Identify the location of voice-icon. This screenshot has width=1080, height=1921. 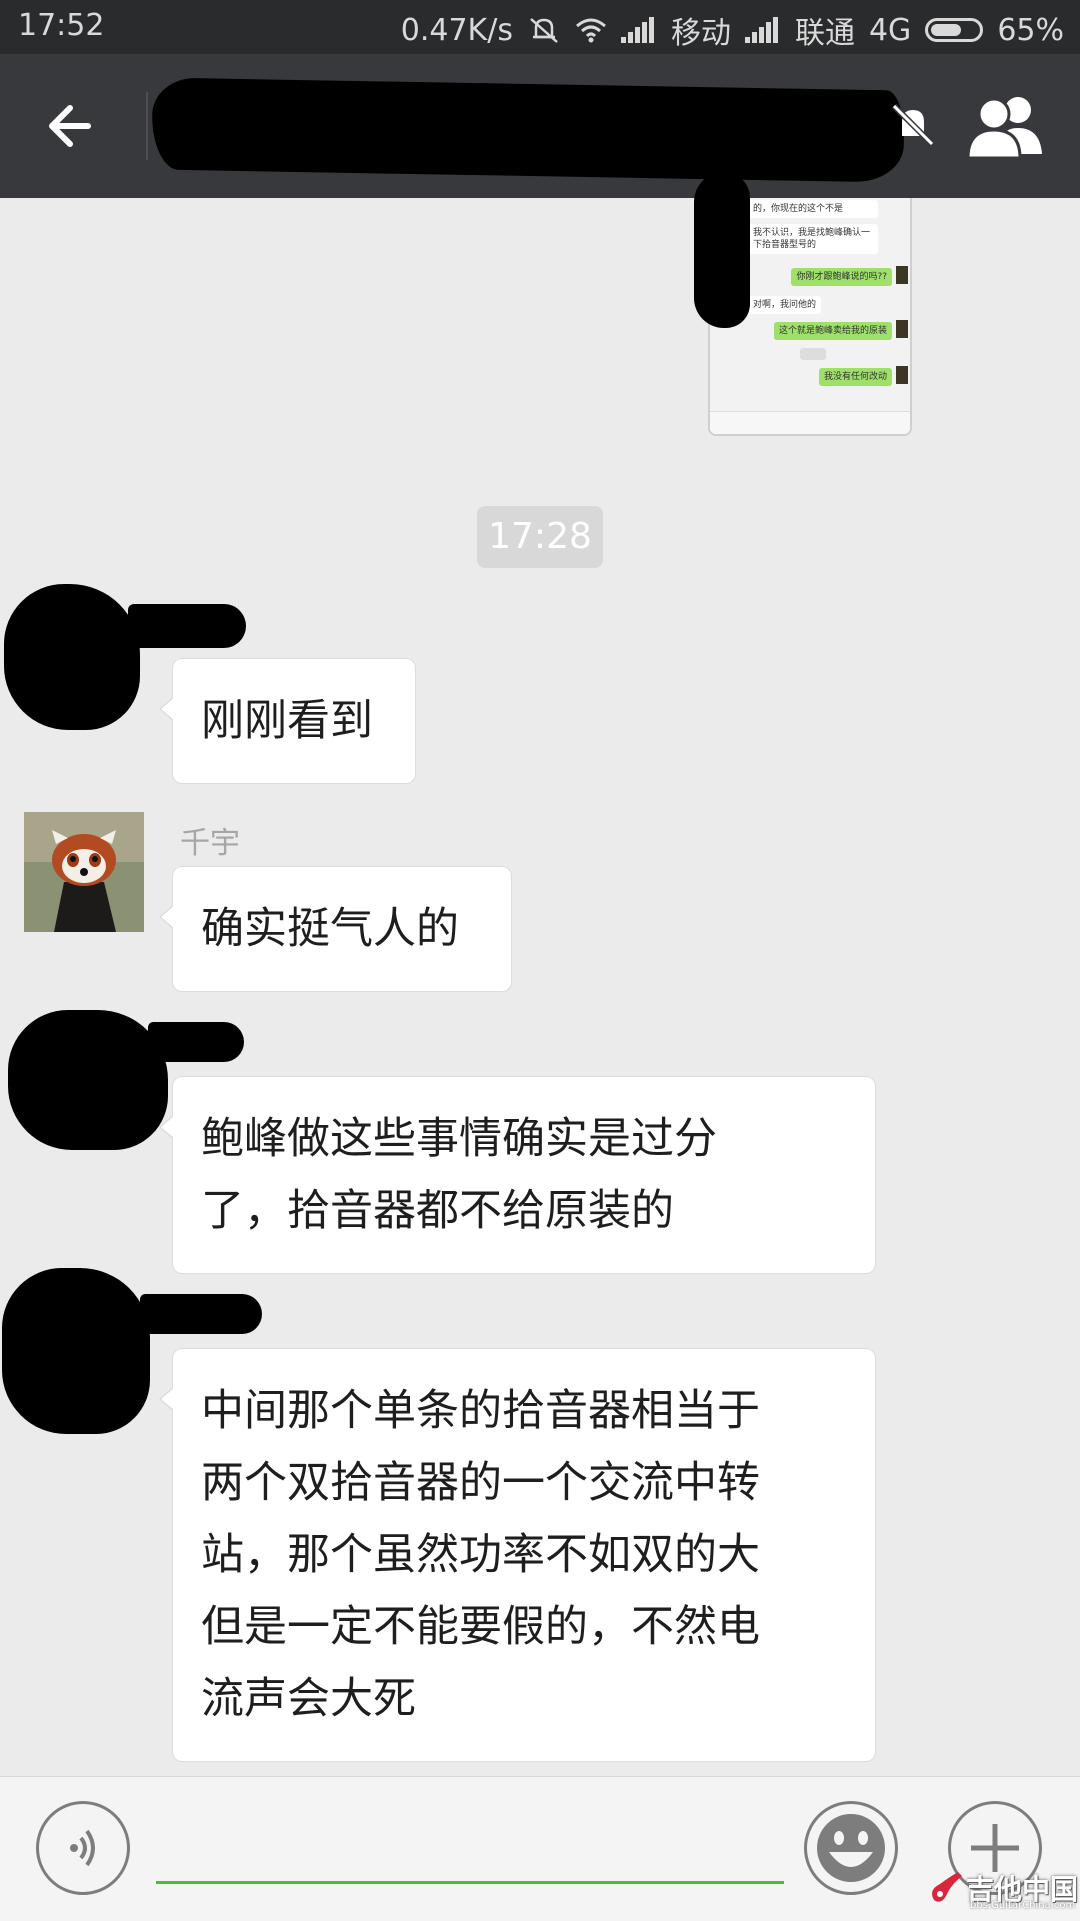
(82, 1848).